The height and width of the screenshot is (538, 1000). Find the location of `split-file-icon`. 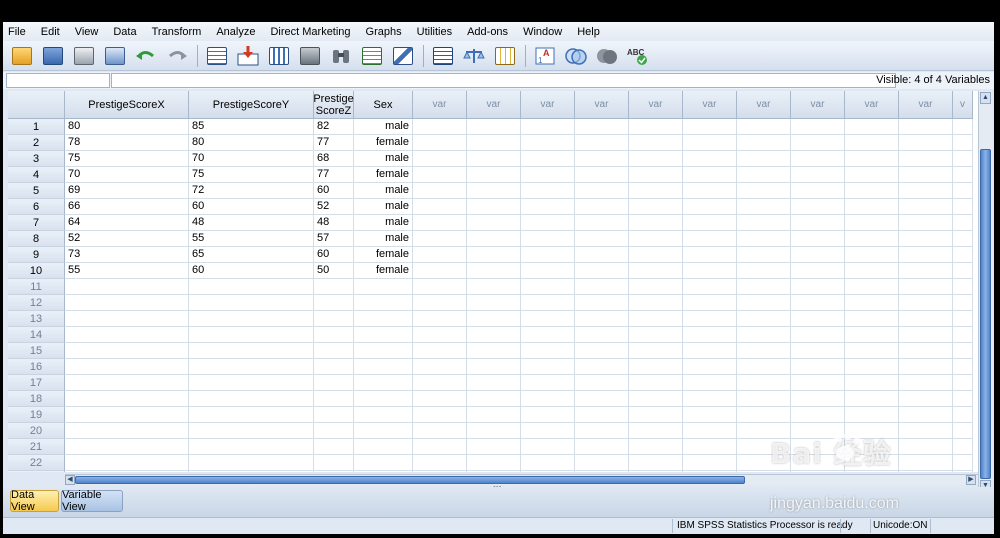

split-file-icon is located at coordinates (442, 55).